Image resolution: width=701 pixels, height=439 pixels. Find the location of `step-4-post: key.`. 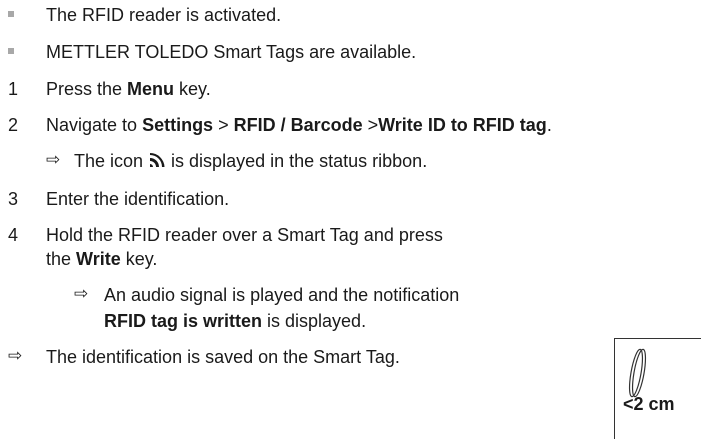

step-4-post: key. is located at coordinates (139, 259).